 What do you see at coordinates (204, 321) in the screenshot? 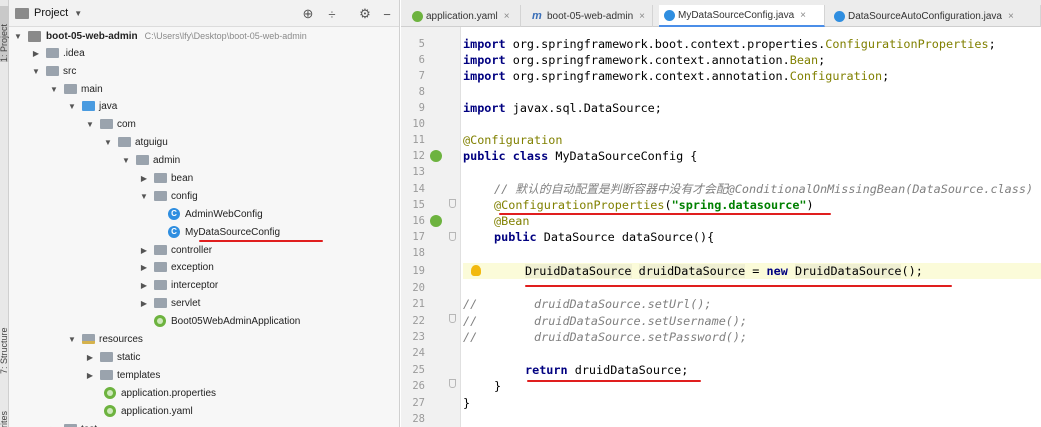
I see `tree-node-boot05webadminapplication: Boot05WebAdminApplication` at bounding box center [204, 321].